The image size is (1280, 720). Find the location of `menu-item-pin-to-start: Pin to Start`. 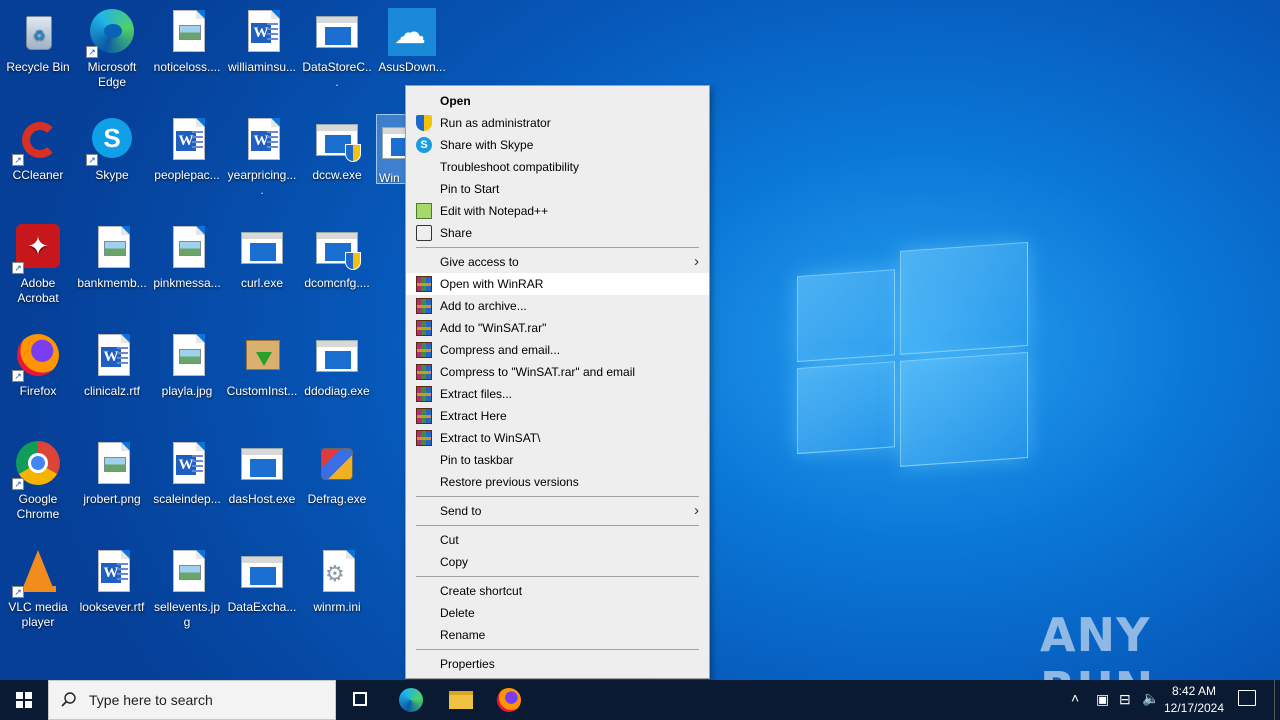

menu-item-pin-to-start: Pin to Start is located at coordinates (557, 189).